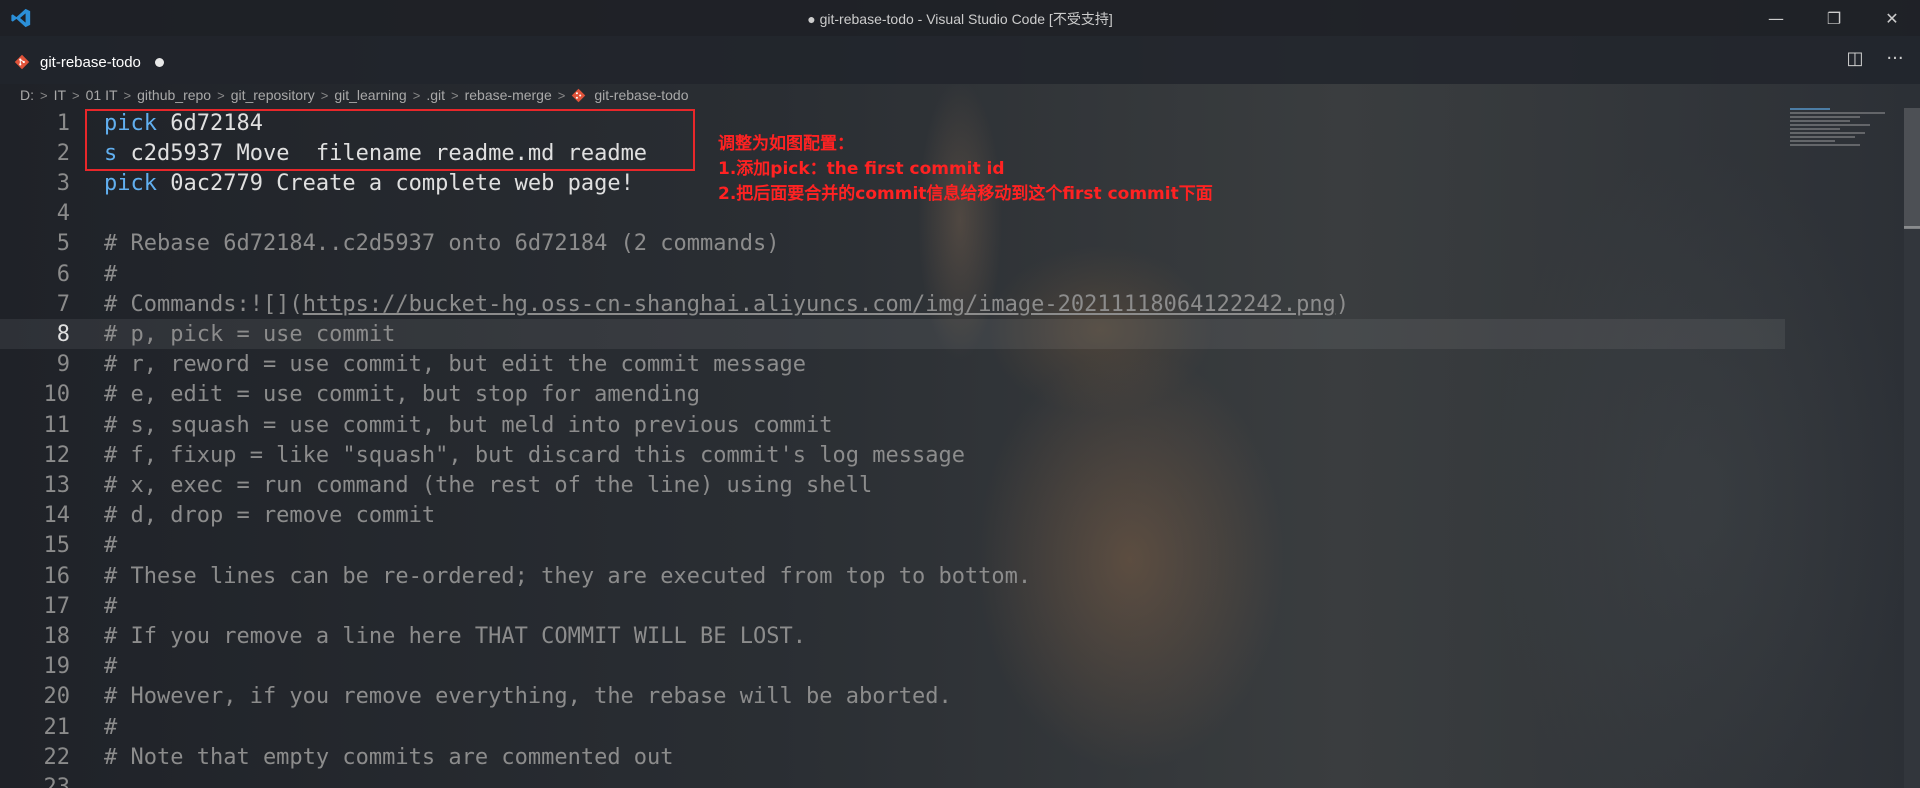 The height and width of the screenshot is (788, 1920). Describe the element at coordinates (1834, 18) in the screenshot. I see `restore-button: ❐` at that location.